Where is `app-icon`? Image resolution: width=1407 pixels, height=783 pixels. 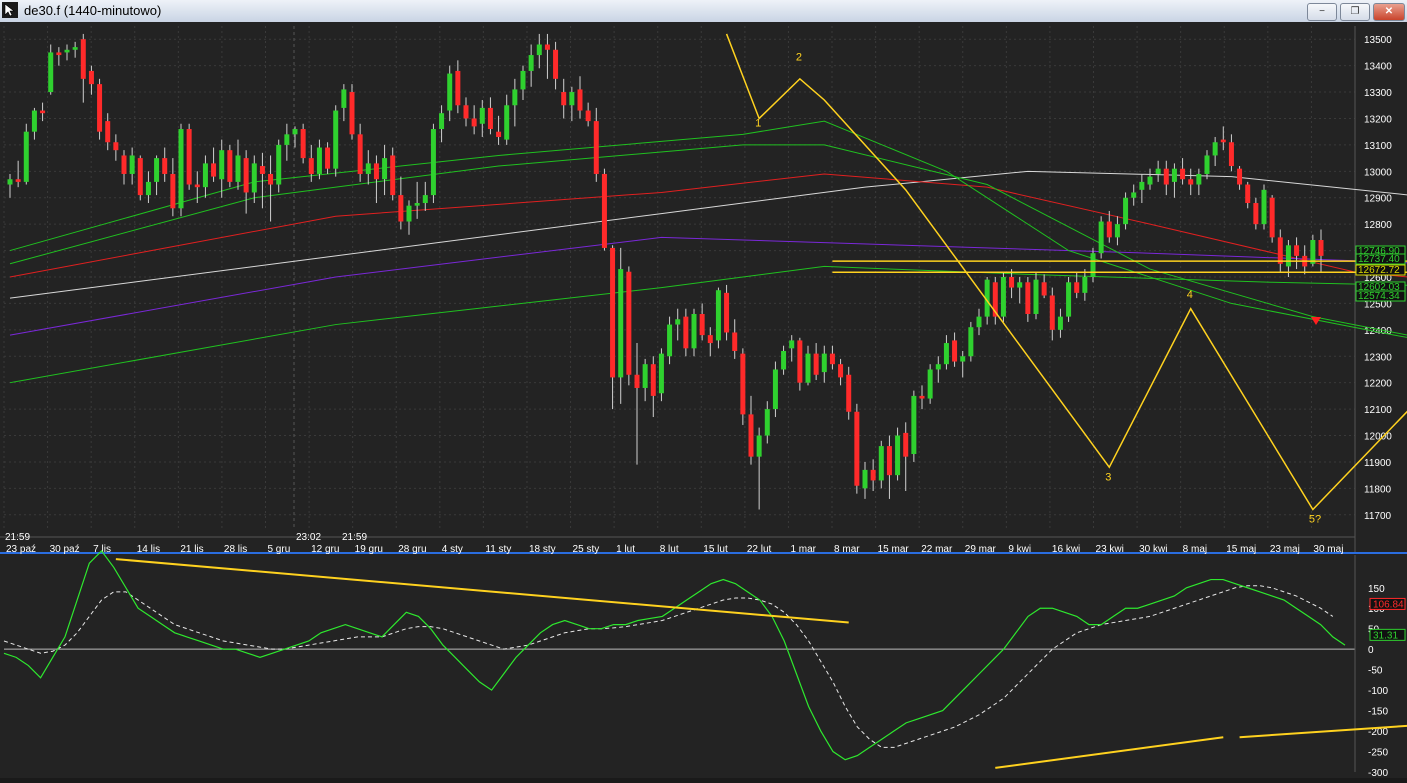 app-icon is located at coordinates (10, 10).